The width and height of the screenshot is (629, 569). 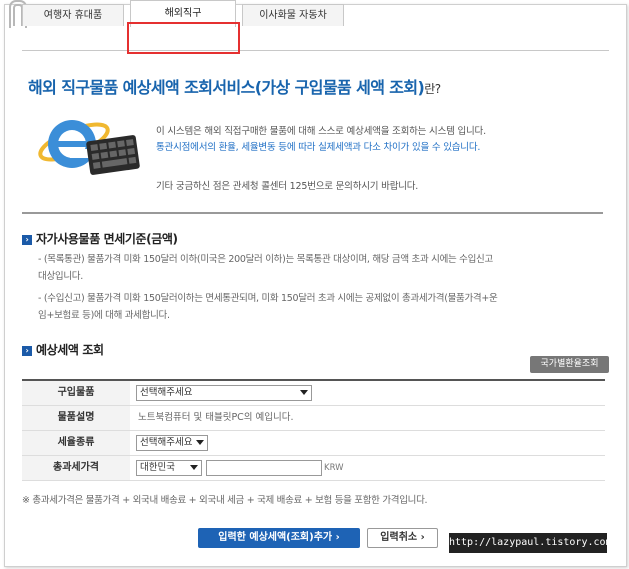 I want to click on desc-value: 노트북컴퓨터 및 태블릿PC의 예입니다., so click(x=216, y=417).